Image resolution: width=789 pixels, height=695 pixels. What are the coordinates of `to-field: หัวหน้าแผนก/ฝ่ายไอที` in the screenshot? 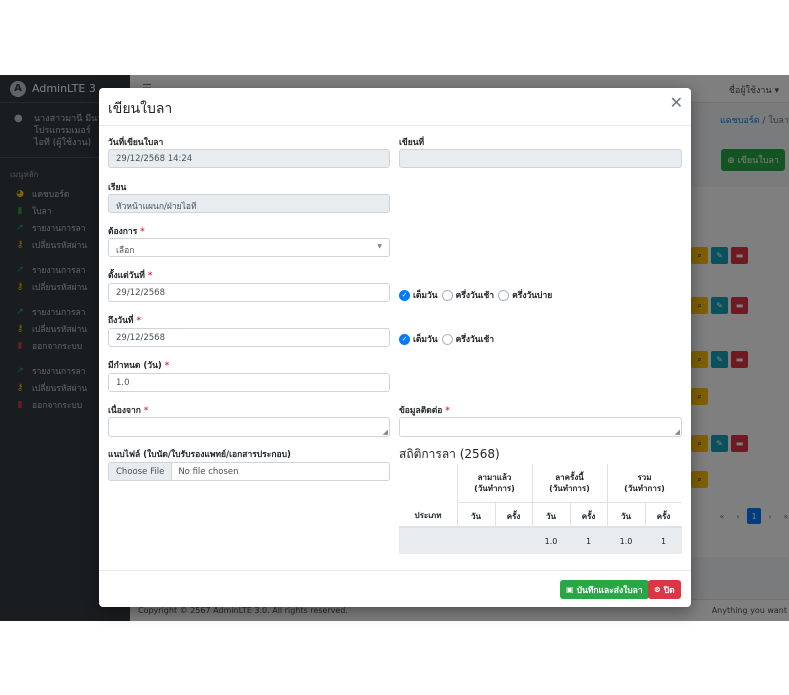 It's located at (249, 203).